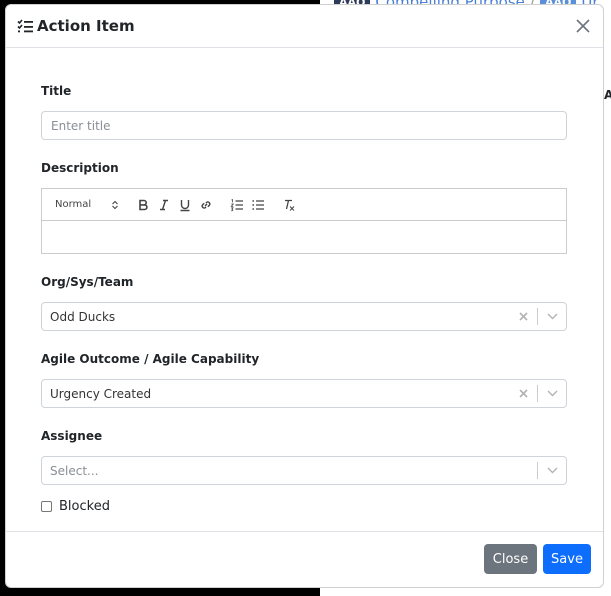  What do you see at coordinates (304, 125) in the screenshot?
I see `title-input` at bounding box center [304, 125].